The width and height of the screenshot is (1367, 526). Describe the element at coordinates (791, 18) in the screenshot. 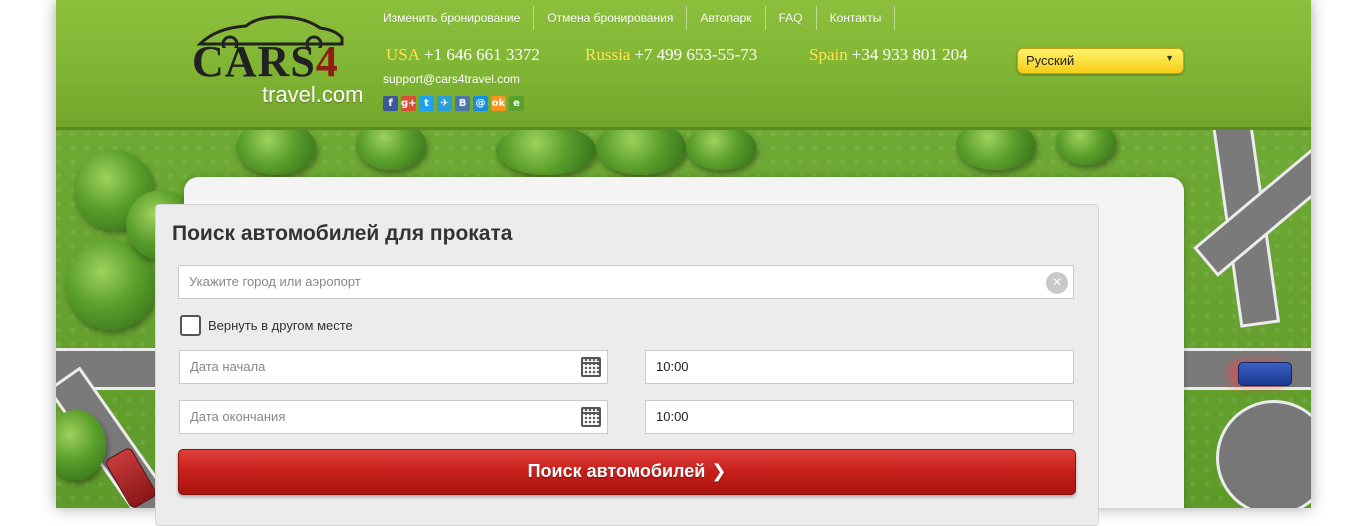

I see `nav-faq: FAQ` at that location.